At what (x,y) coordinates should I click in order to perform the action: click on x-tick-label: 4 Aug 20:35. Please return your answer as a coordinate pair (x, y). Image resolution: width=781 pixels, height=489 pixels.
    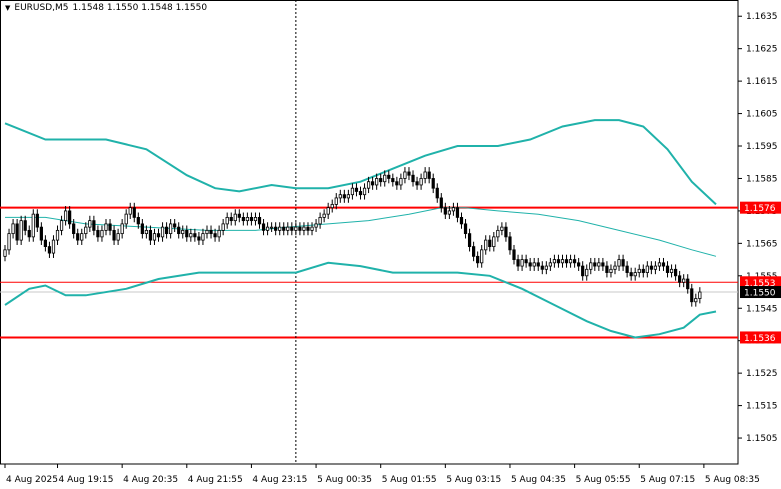
    Looking at the image, I should click on (150, 480).